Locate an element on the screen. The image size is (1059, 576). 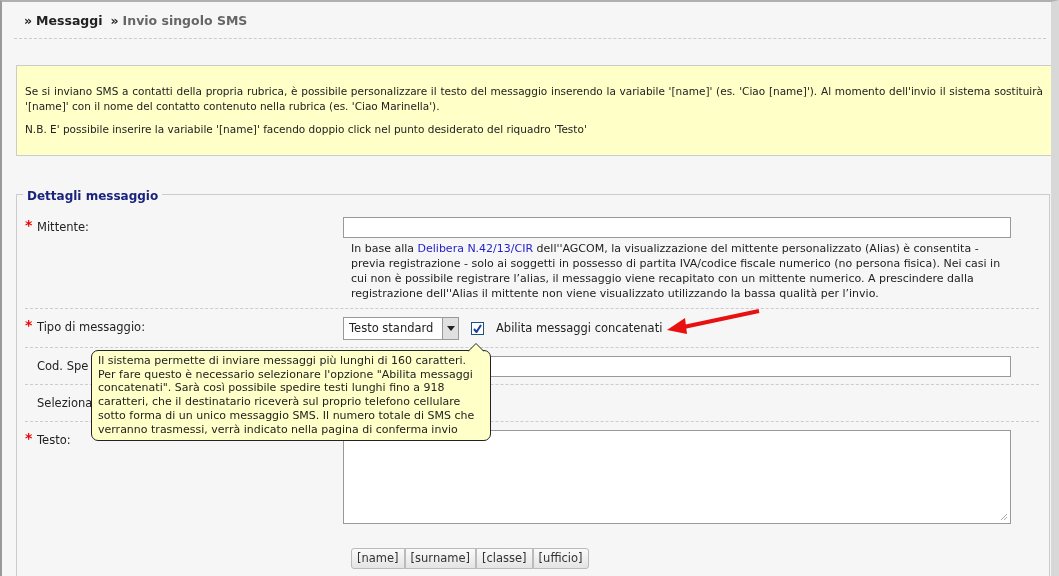
field-label: Seleziona is located at coordinates (65, 403).